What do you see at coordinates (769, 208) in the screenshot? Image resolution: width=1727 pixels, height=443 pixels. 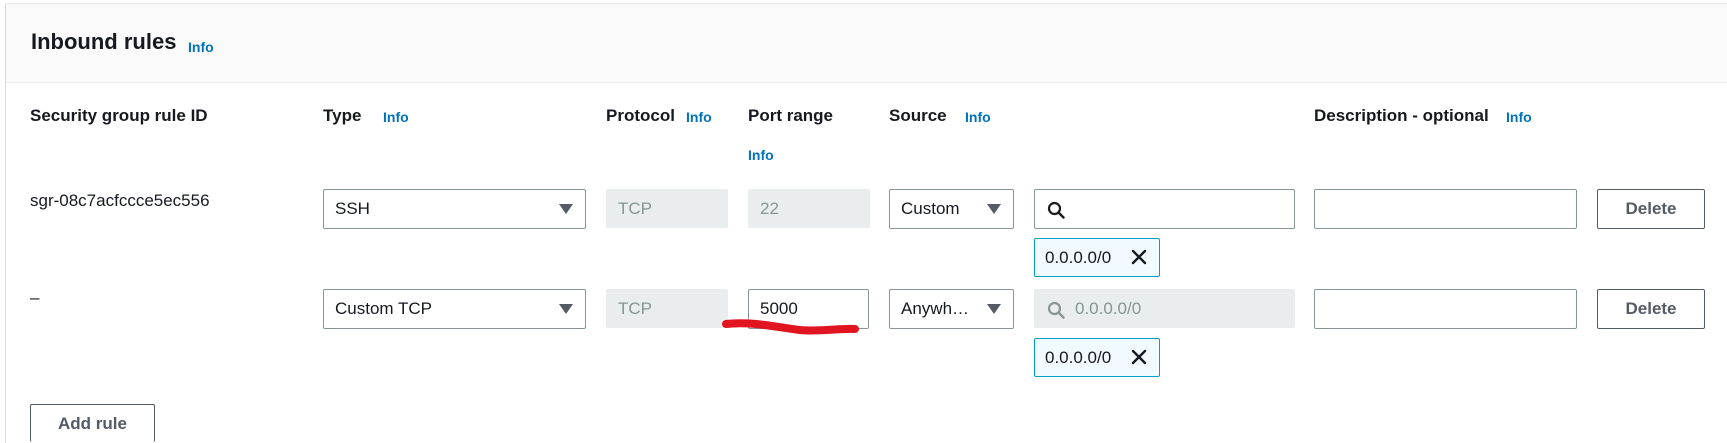 I see `port-range-value: 22` at bounding box center [769, 208].